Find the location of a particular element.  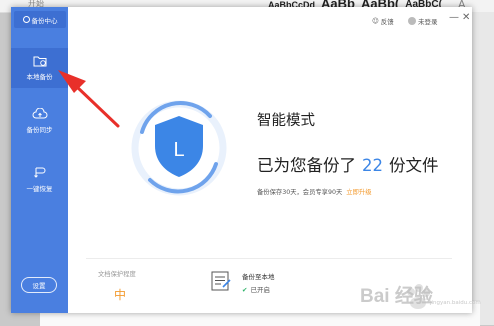

watermark-url: jingyan.baidu.com is located at coordinates (455, 303).